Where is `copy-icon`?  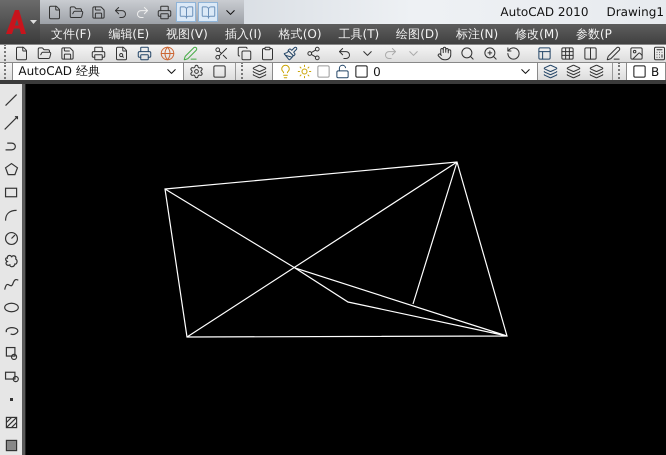 copy-icon is located at coordinates (244, 53).